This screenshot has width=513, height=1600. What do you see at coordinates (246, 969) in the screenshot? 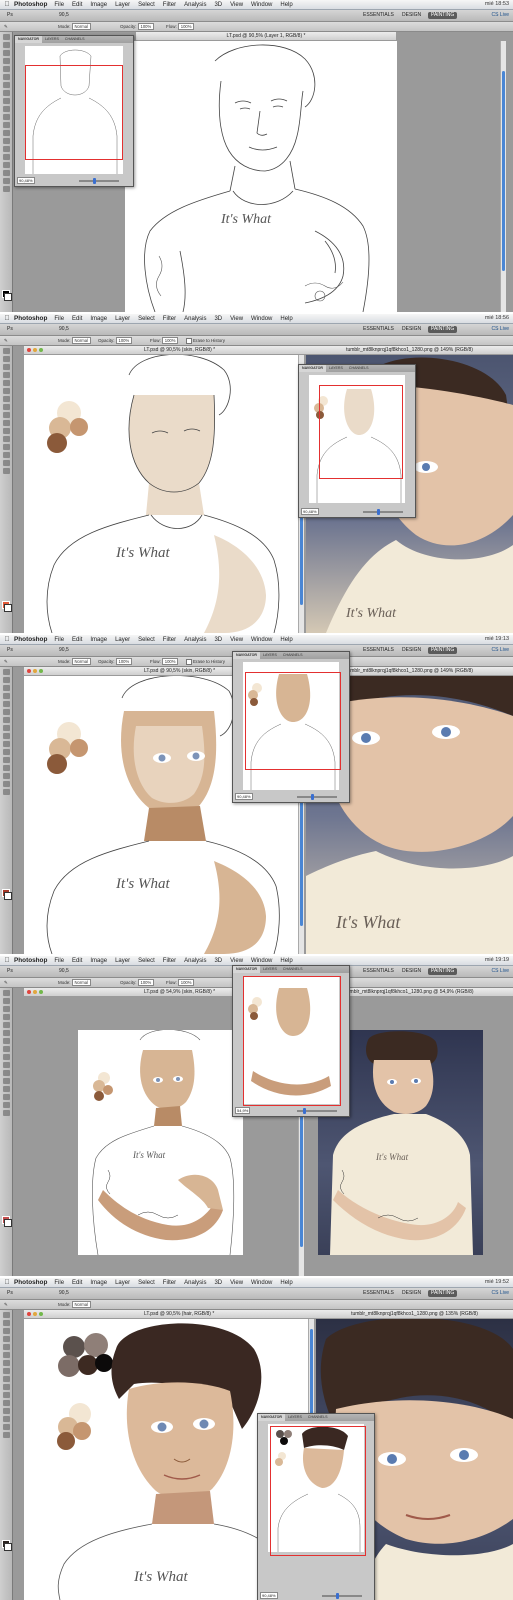
I see `tab-navigator: NAVIGATOR` at bounding box center [246, 969].